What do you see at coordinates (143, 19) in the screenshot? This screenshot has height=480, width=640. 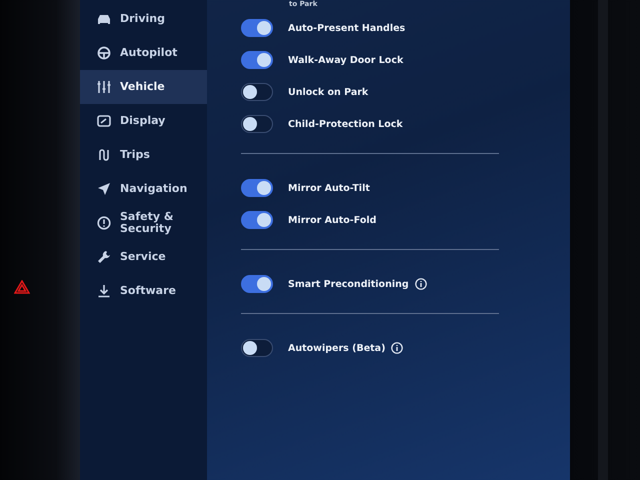 I see `sidebar-item: Driving` at bounding box center [143, 19].